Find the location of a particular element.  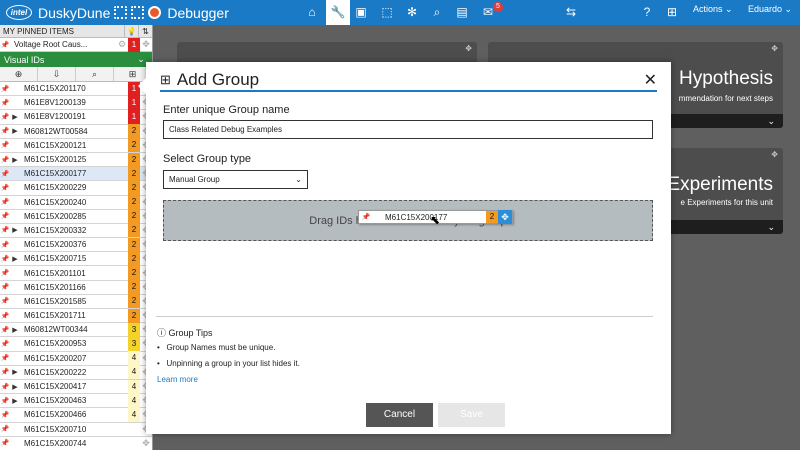

actions-menu: Actions ⌄ is located at coordinates (713, 9).